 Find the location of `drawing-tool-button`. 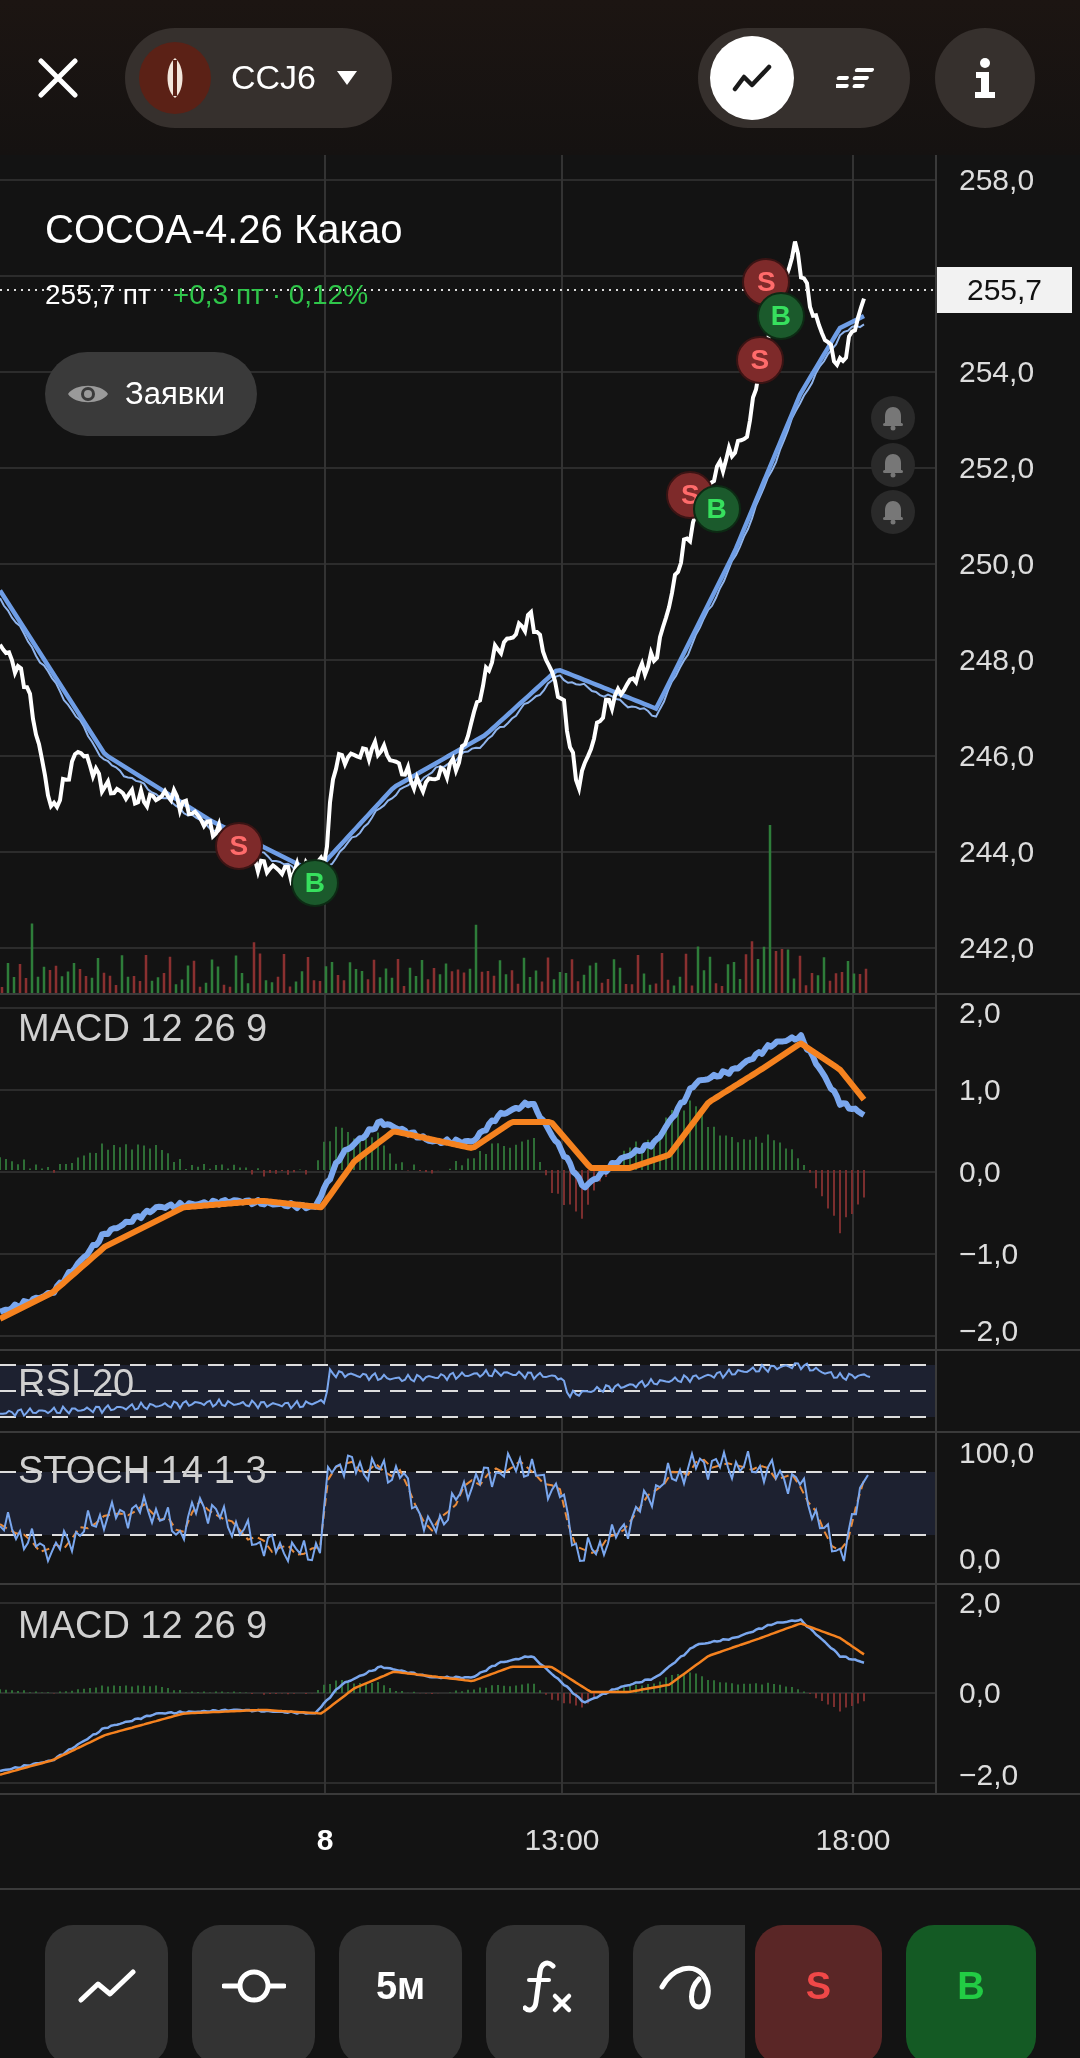

drawing-tool-button is located at coordinates (689, 1991).